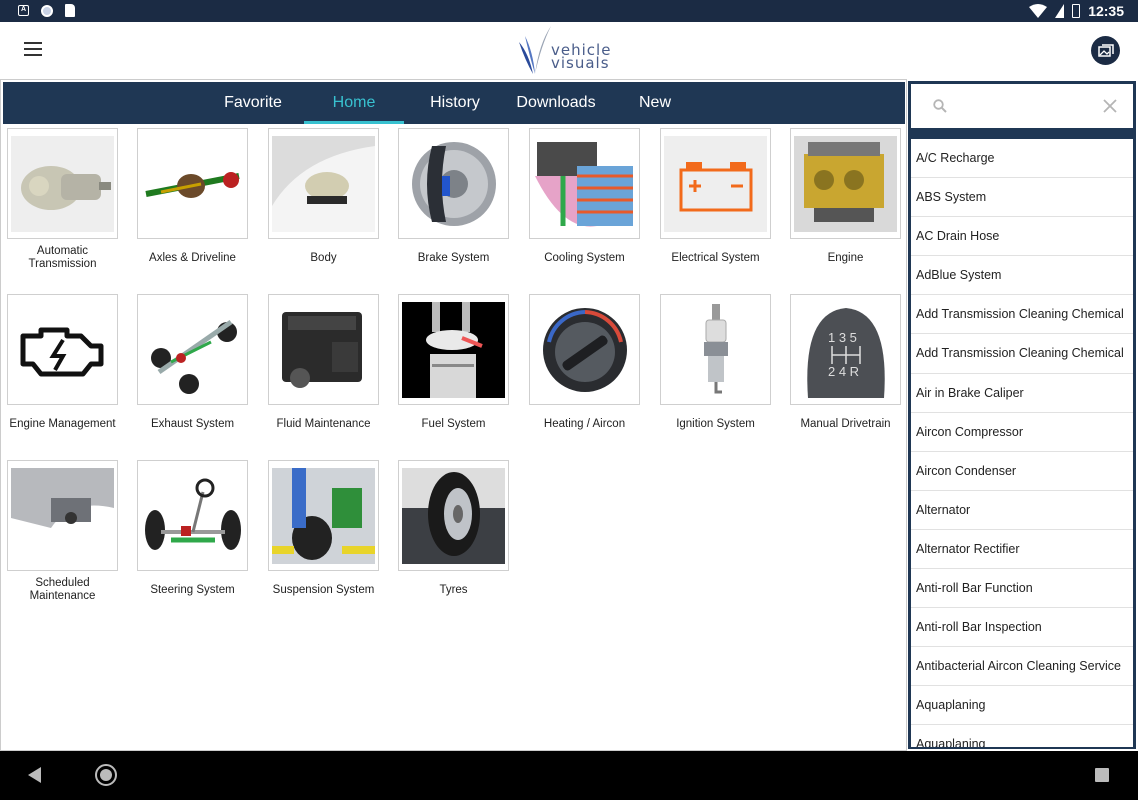 Image resolution: width=1138 pixels, height=800 pixels. I want to click on category-tile: Fluid Maintenance, so click(323, 362).